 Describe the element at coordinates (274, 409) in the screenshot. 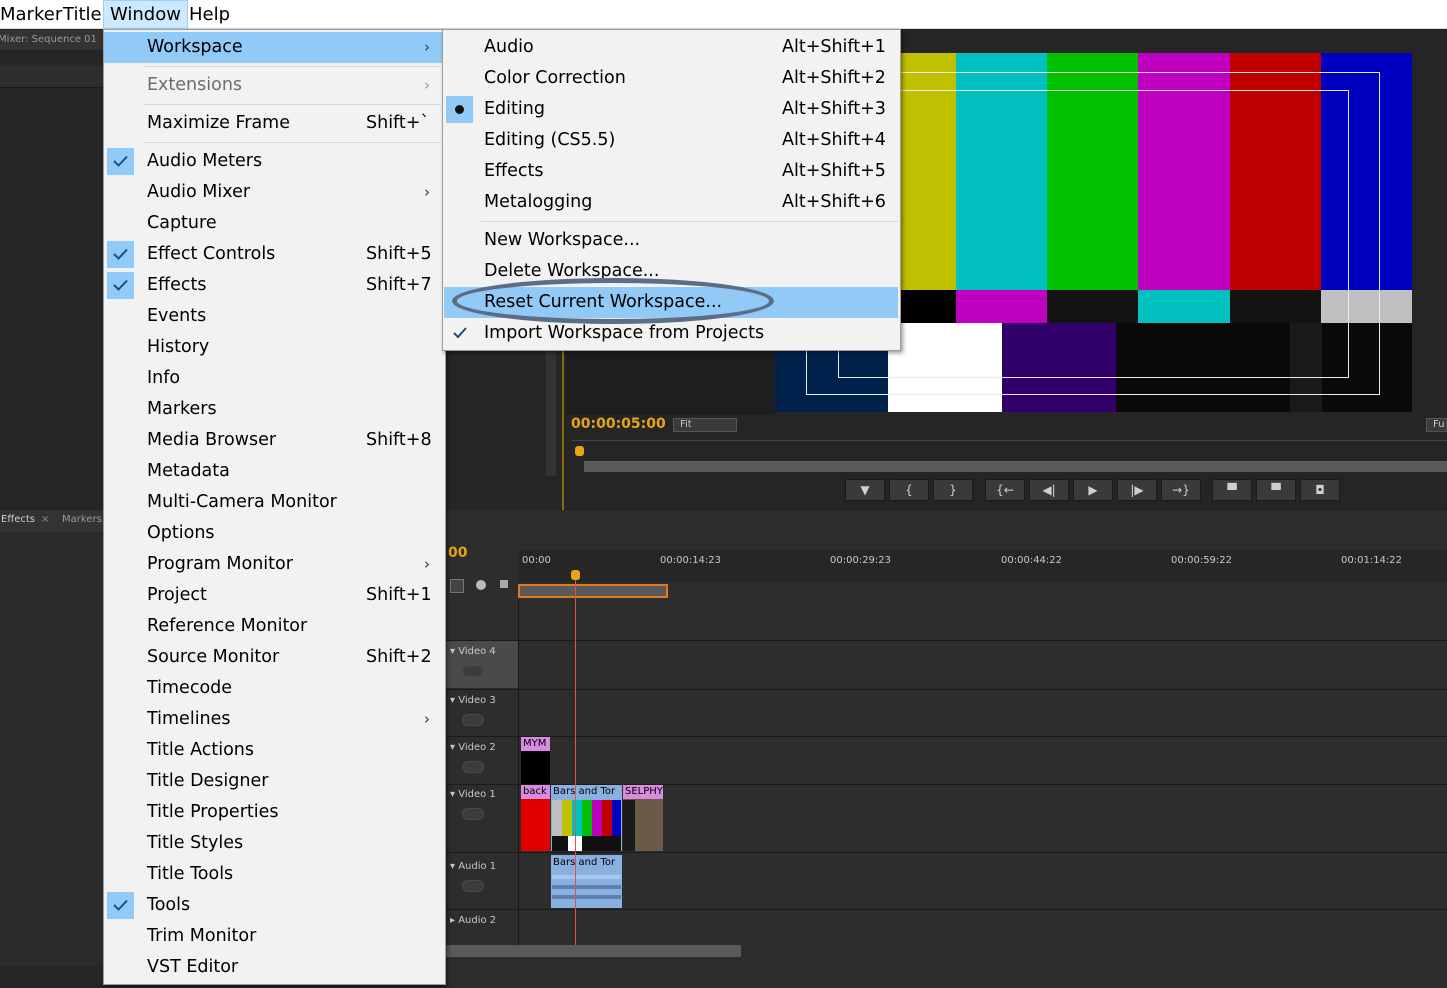

I see `menu-item-markers: Markers` at that location.